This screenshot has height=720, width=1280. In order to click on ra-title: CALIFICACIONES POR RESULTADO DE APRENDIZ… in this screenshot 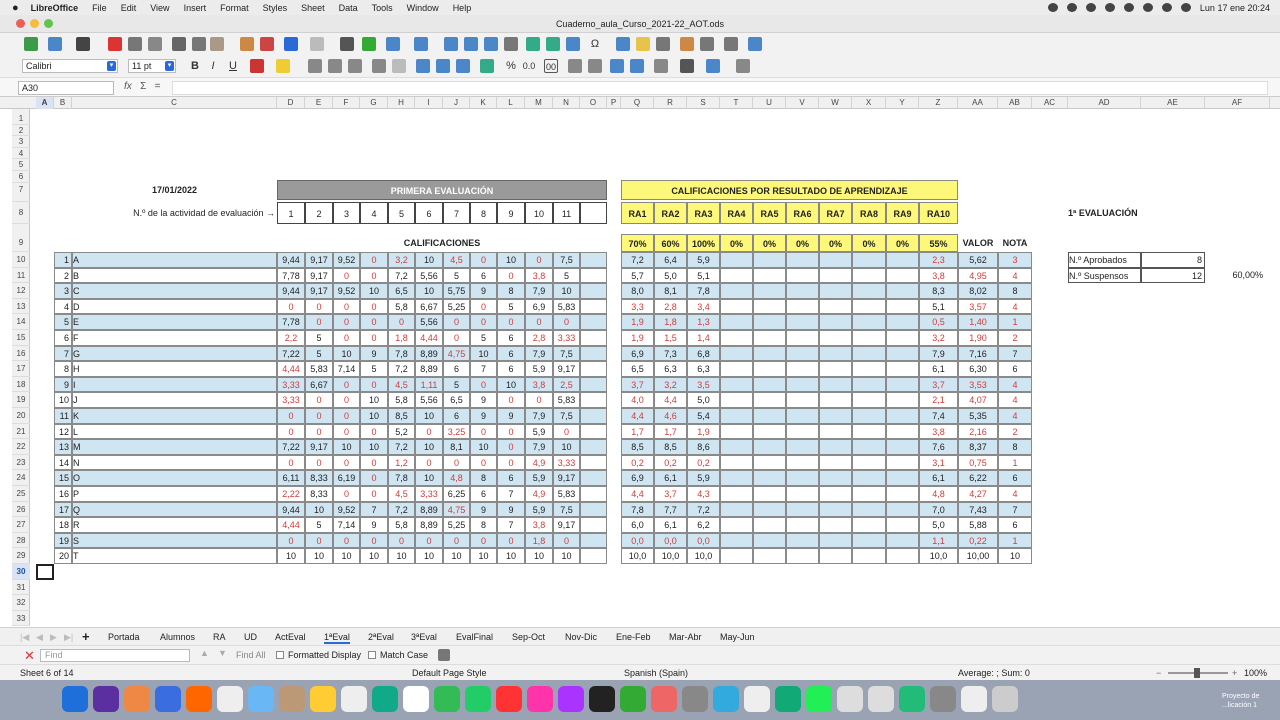, I will do `click(789, 190)`.